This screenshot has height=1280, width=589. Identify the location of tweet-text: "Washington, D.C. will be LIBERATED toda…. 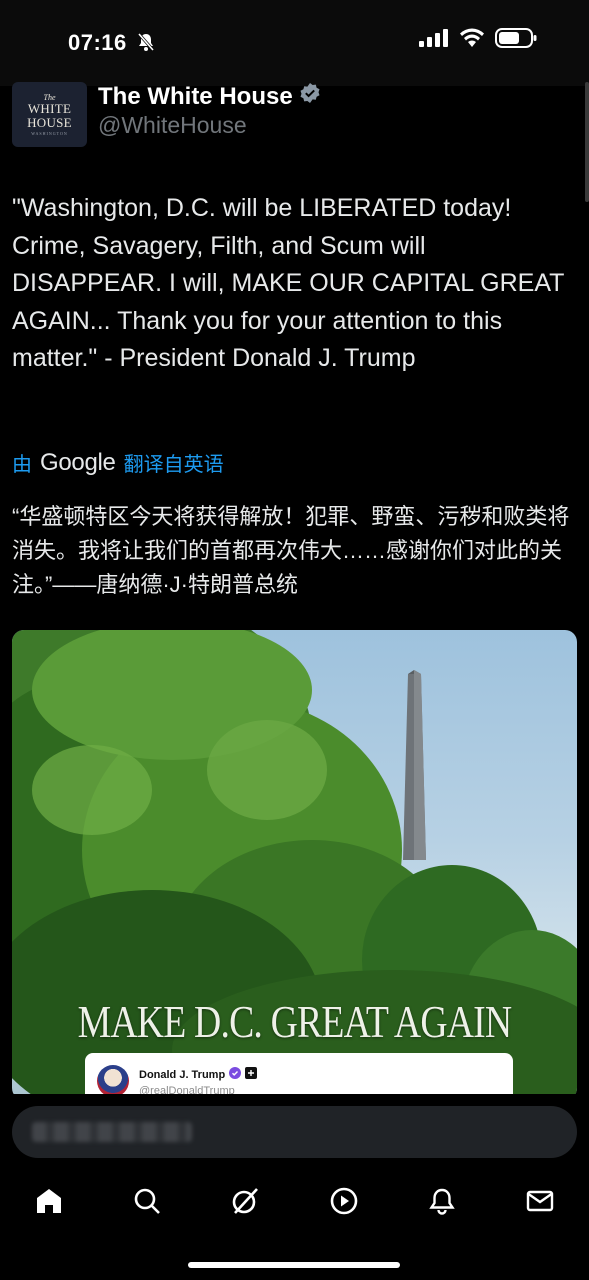
(291, 283).